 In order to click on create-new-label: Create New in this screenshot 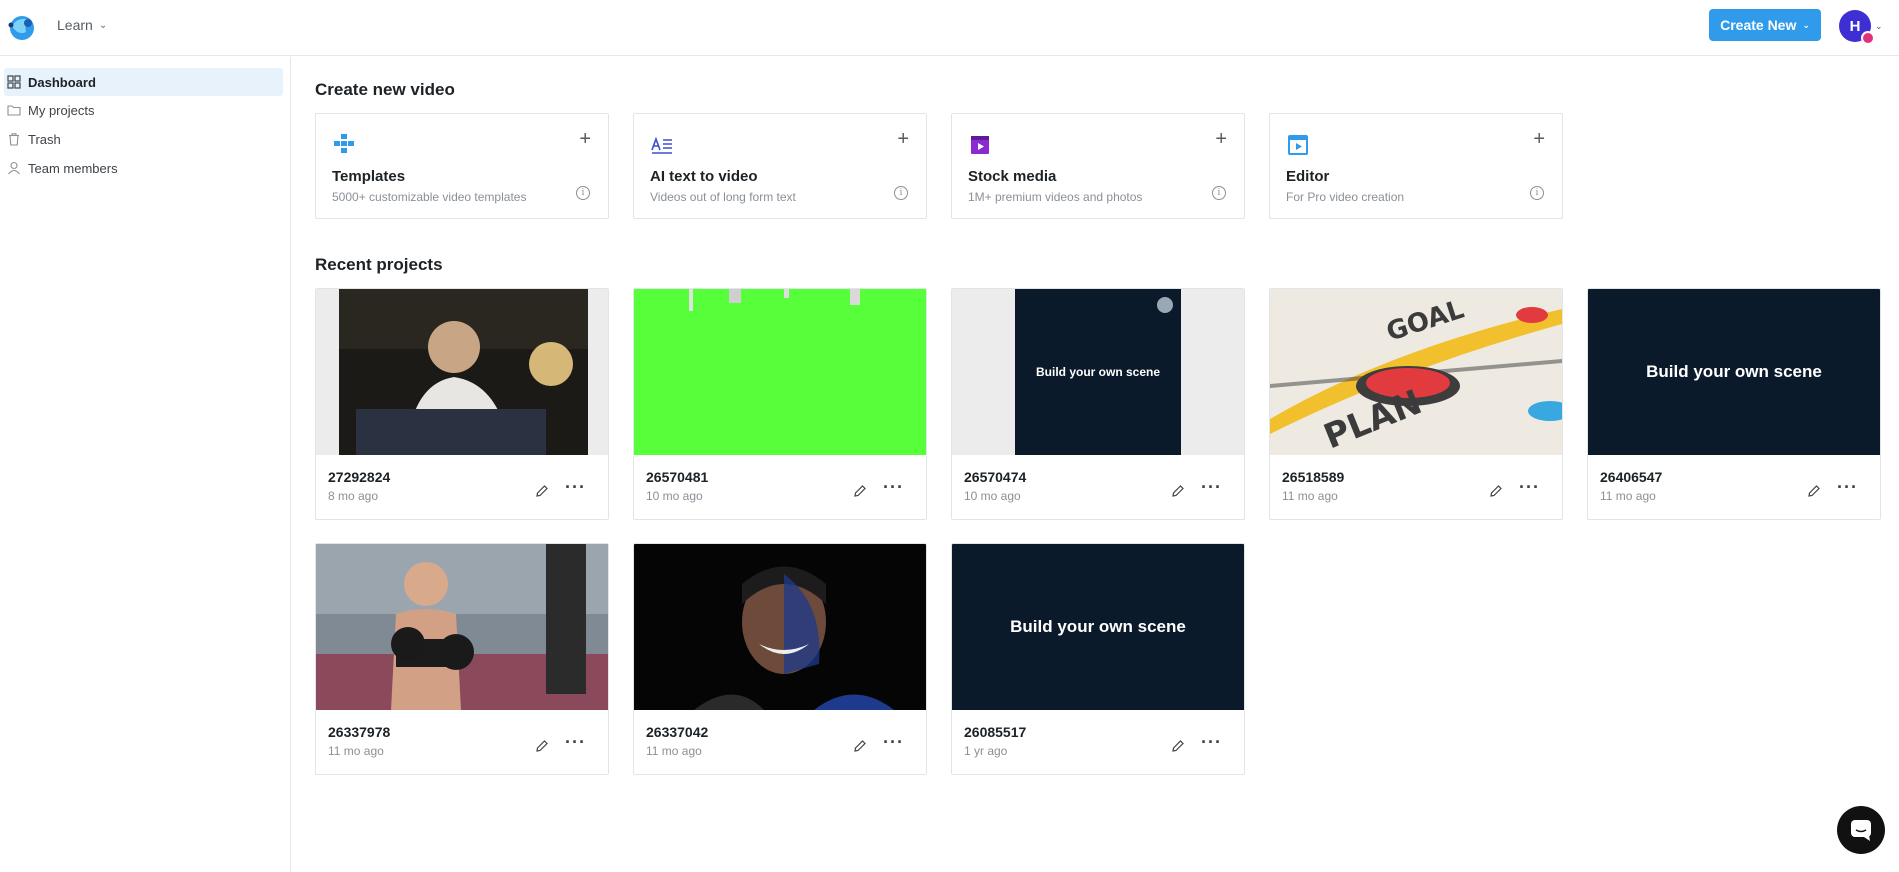, I will do `click(1758, 25)`.